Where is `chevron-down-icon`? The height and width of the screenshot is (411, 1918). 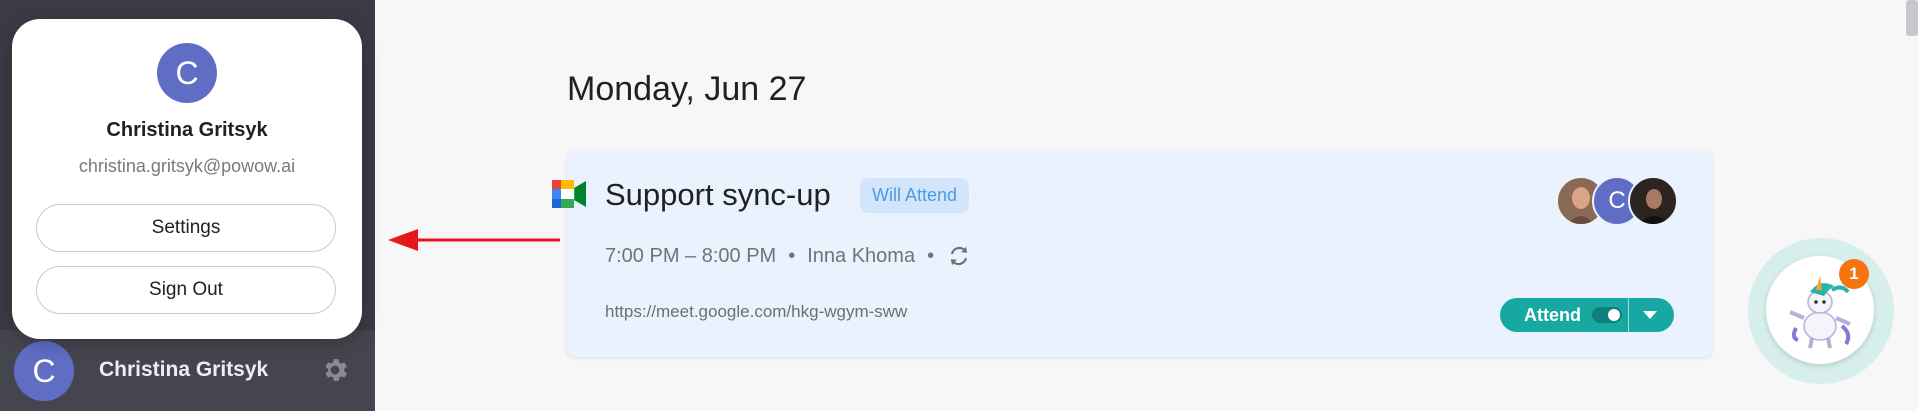 chevron-down-icon is located at coordinates (1650, 315).